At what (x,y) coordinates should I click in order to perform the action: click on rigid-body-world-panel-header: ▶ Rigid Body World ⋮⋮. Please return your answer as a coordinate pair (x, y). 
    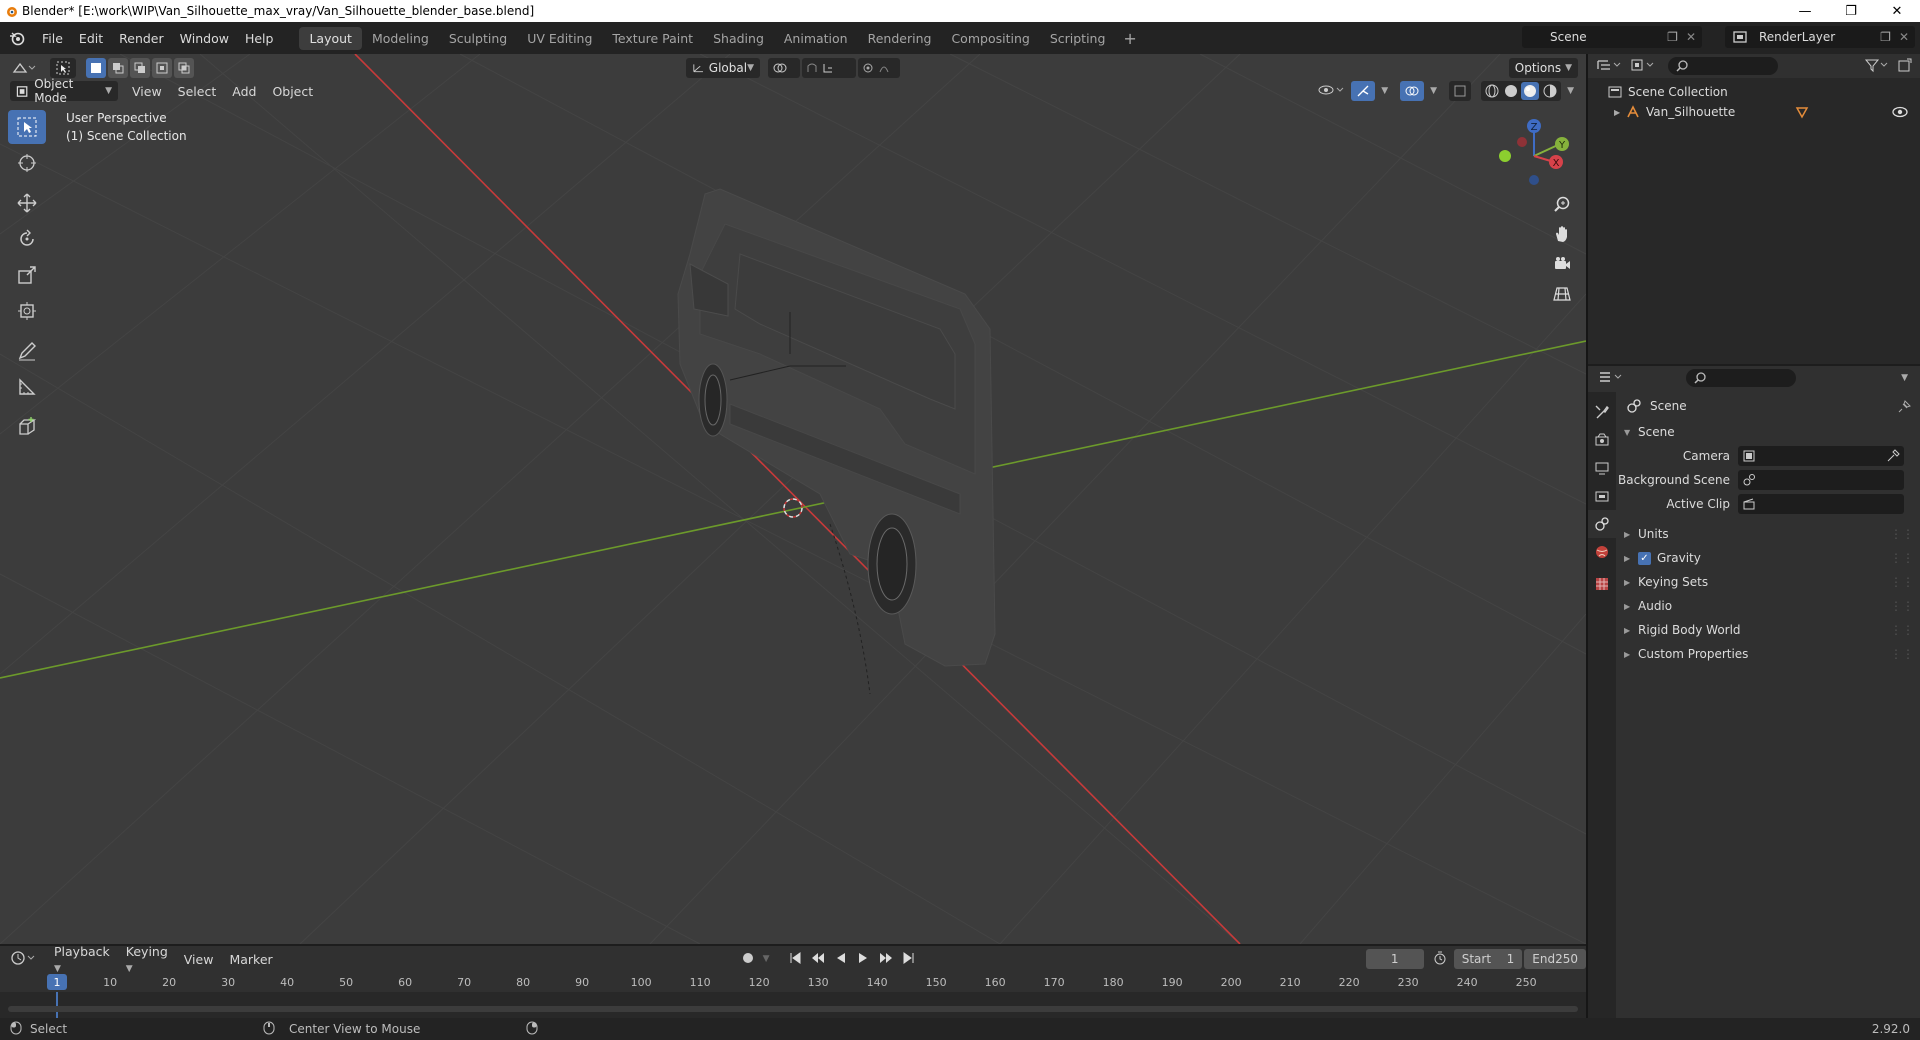
    Looking at the image, I should click on (1769, 630).